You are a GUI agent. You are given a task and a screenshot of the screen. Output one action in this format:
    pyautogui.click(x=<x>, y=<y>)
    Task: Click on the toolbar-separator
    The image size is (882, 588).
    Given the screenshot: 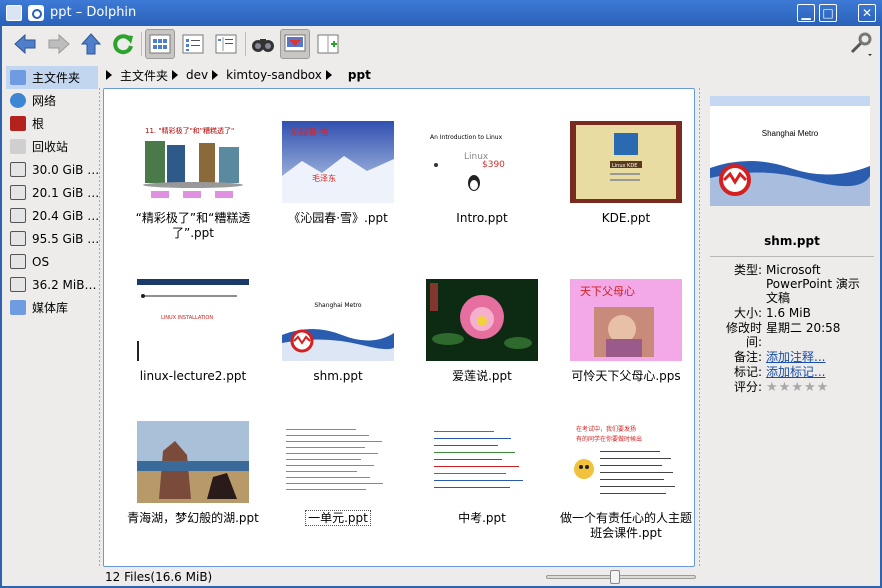 What is the action you would take?
    pyautogui.click(x=245, y=44)
    